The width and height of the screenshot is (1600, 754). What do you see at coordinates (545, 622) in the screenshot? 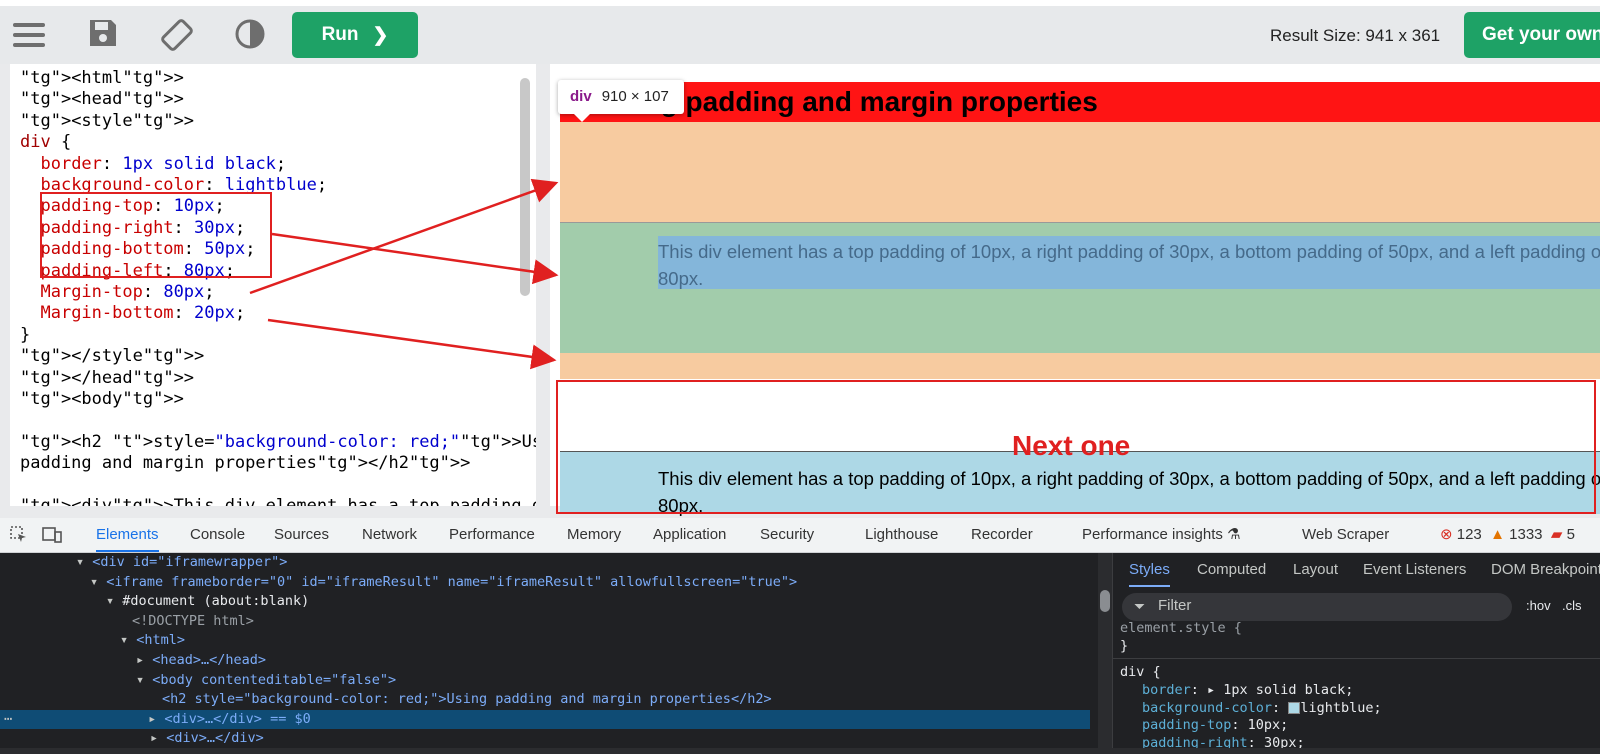
I see `dom-node-doctype: <!DOCTYPE html>` at bounding box center [545, 622].